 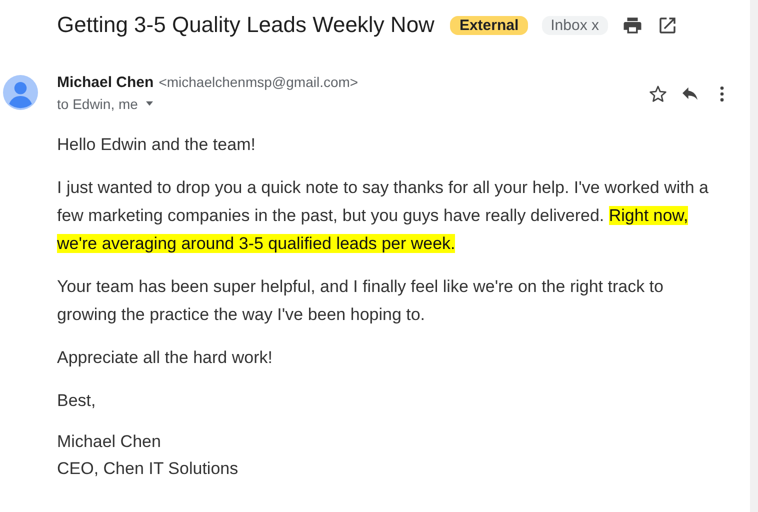 I want to click on star-icon, so click(x=658, y=94).